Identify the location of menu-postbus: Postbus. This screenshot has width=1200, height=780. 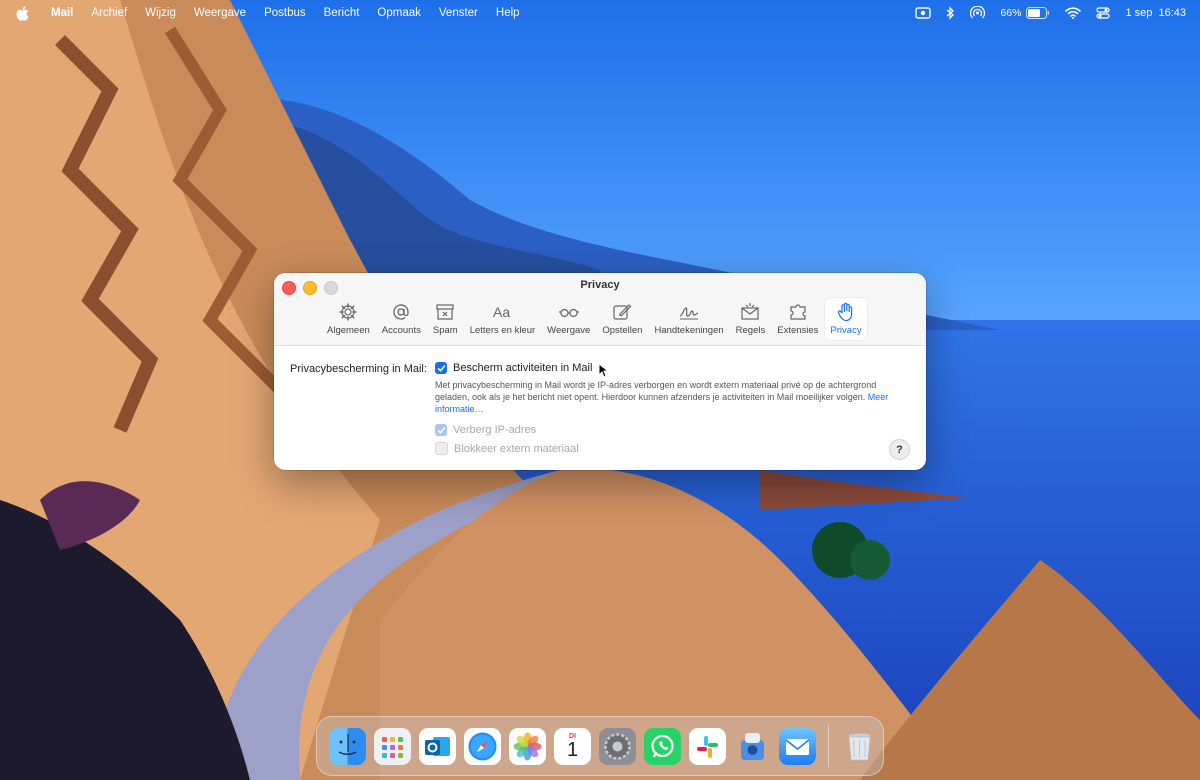
(285, 13).